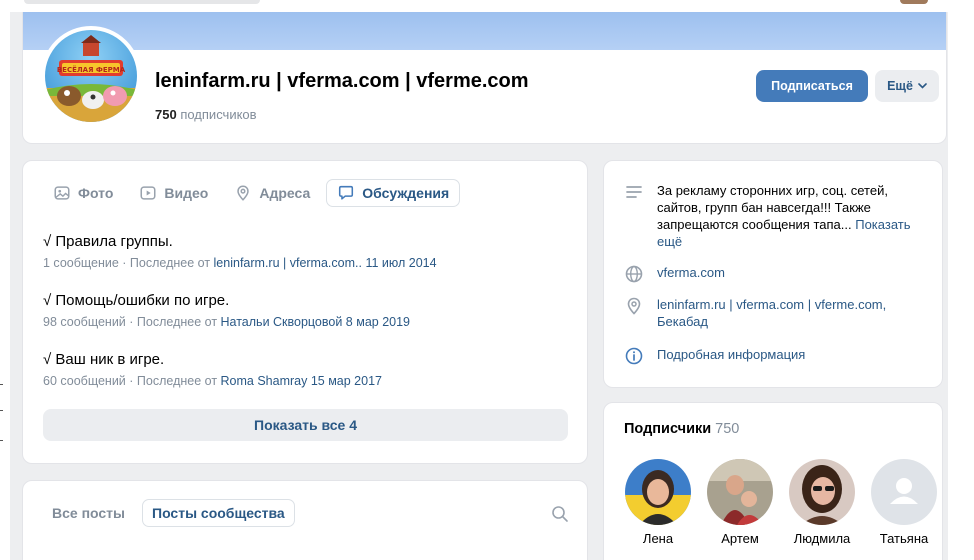 This screenshot has height=560, width=974. Describe the element at coordinates (634, 356) in the screenshot. I see `info-icon` at that location.